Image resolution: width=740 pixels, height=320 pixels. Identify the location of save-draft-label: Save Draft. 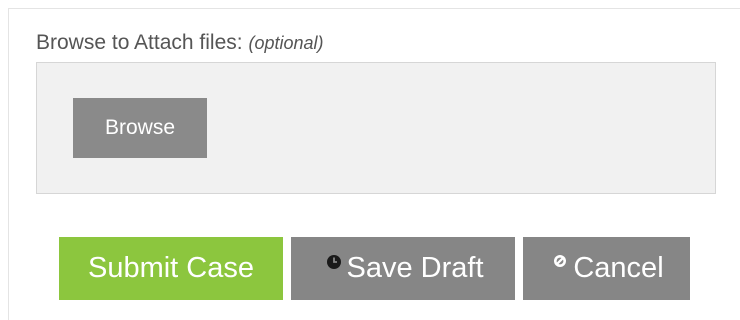
(415, 268).